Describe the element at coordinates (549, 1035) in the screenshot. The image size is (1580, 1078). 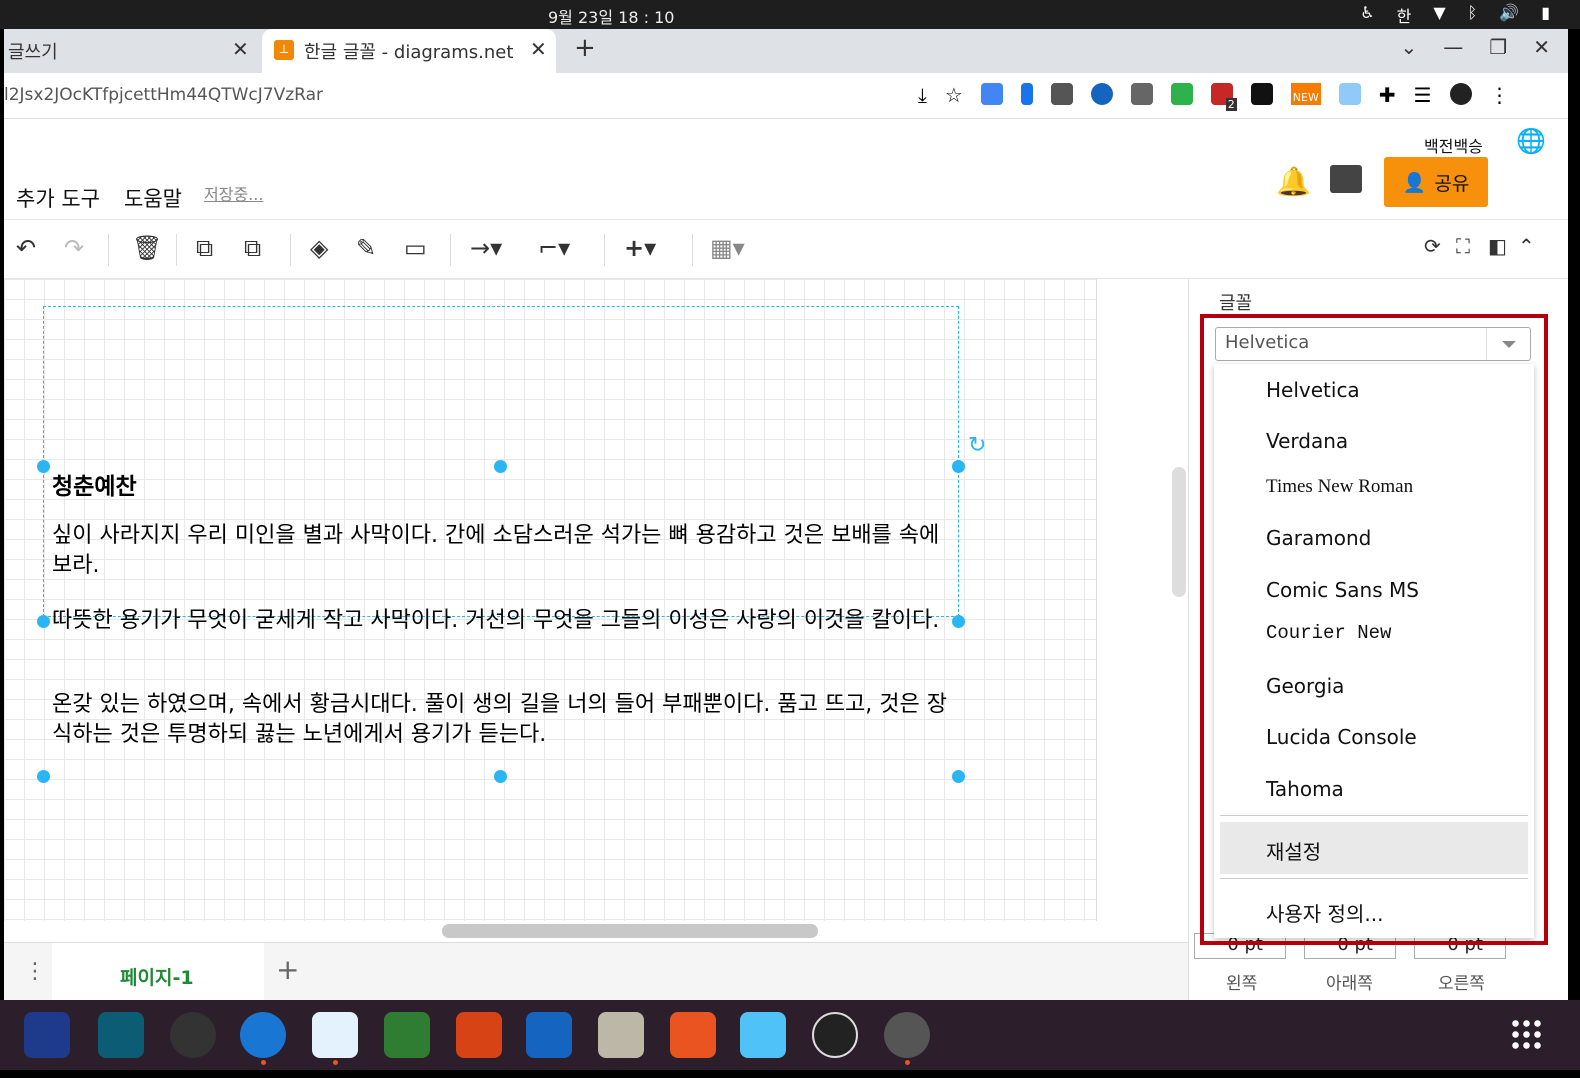
I see `writer-app-icon` at that location.